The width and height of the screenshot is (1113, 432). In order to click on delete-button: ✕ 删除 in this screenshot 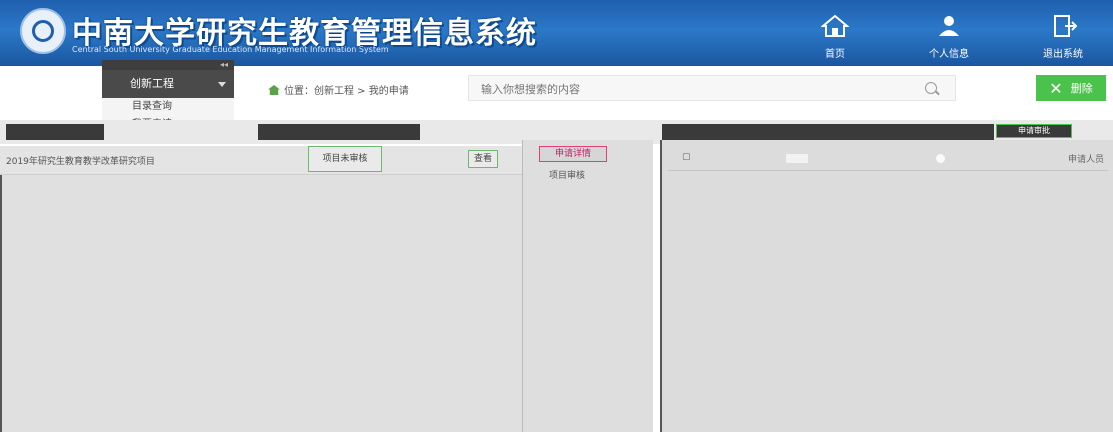, I will do `click(1071, 88)`.